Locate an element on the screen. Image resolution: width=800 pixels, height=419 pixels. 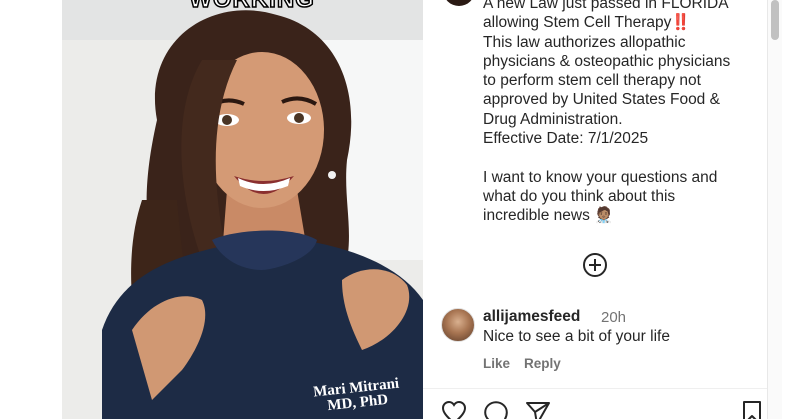
left-gutter is located at coordinates (31, 209).